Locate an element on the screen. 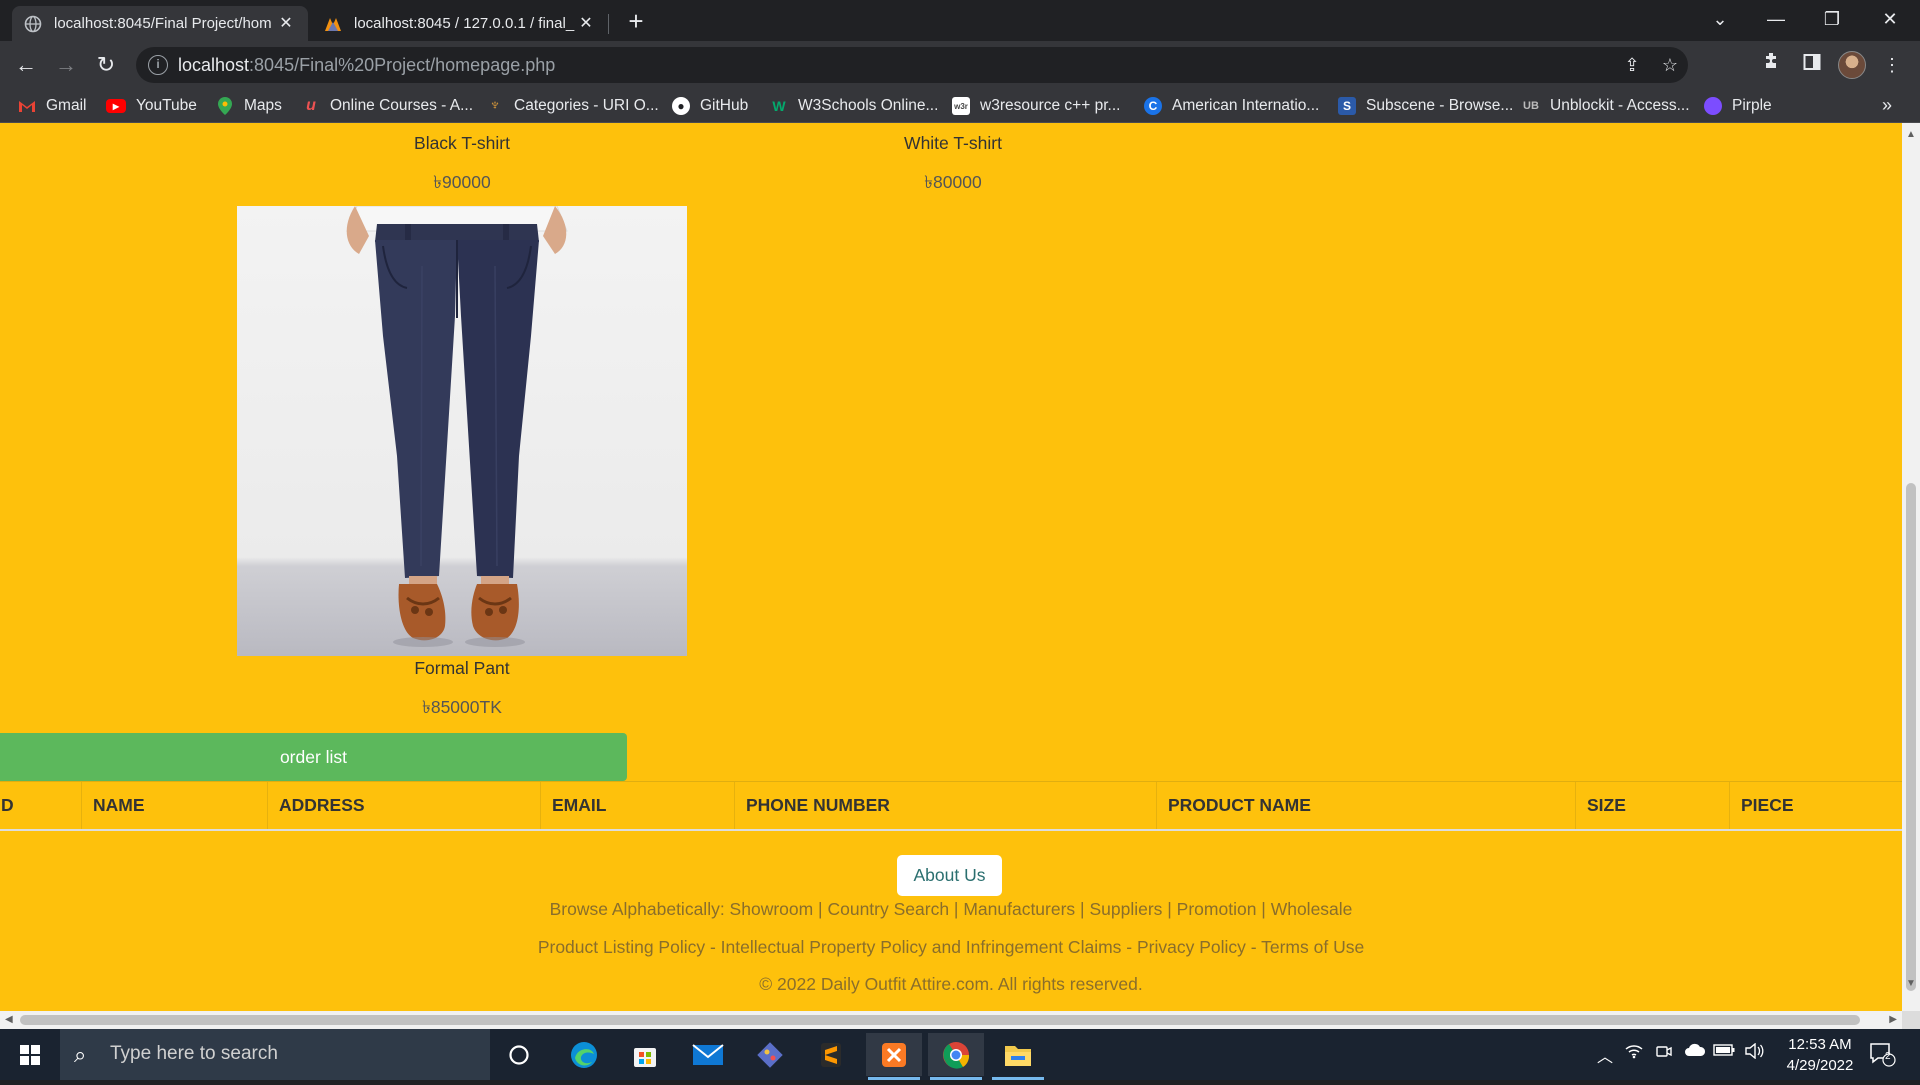 The width and height of the screenshot is (1920, 1085). bookmark-gmail: Gmail is located at coordinates (52, 106).